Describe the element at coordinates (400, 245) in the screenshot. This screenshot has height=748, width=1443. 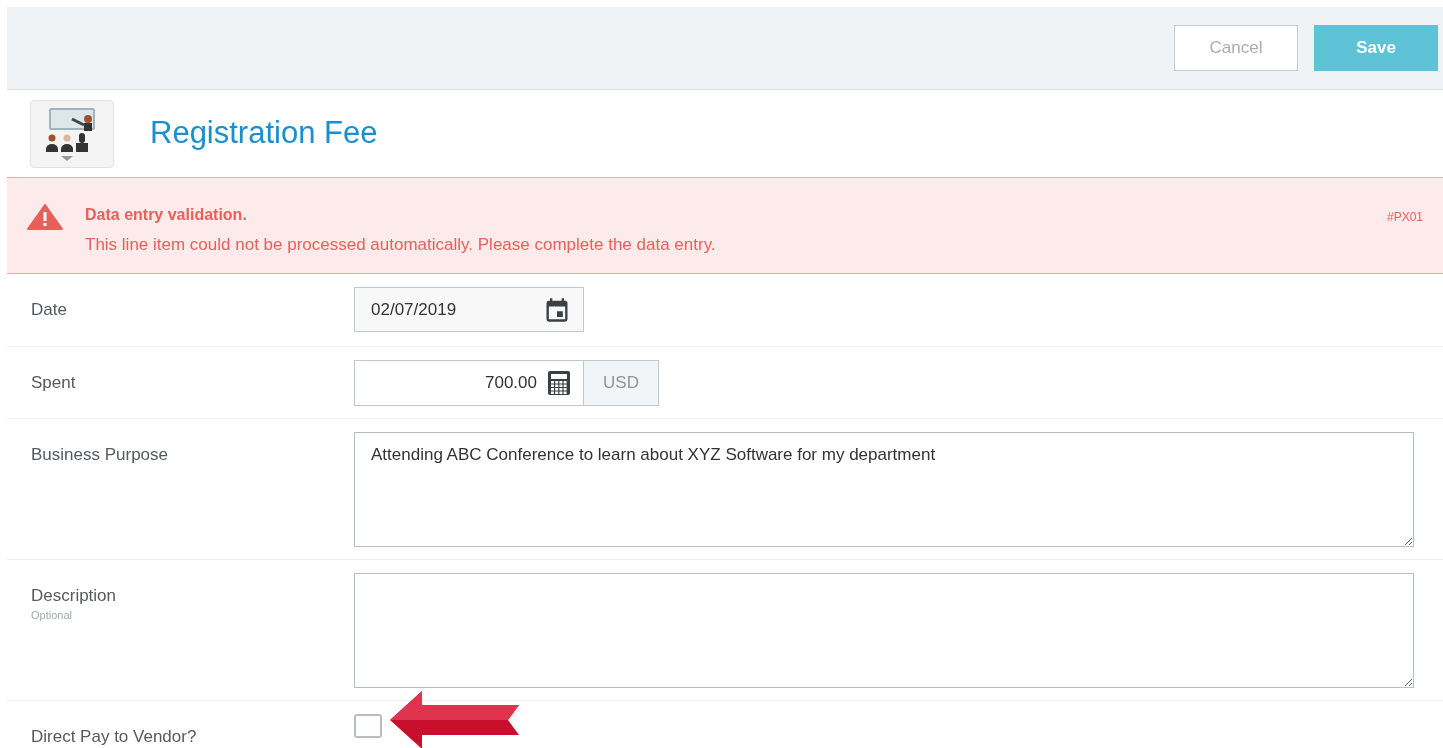
I see `alert-message: This line item could not be processed automatically. Please complete the data entry.` at that location.